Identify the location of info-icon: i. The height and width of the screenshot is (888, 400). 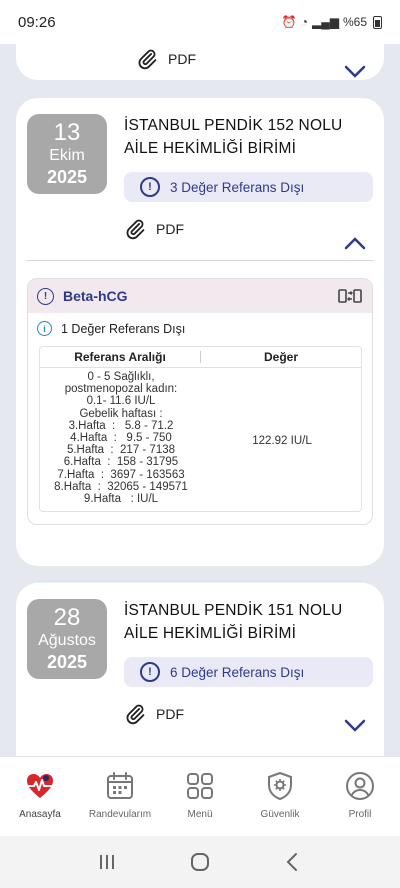
(44, 328).